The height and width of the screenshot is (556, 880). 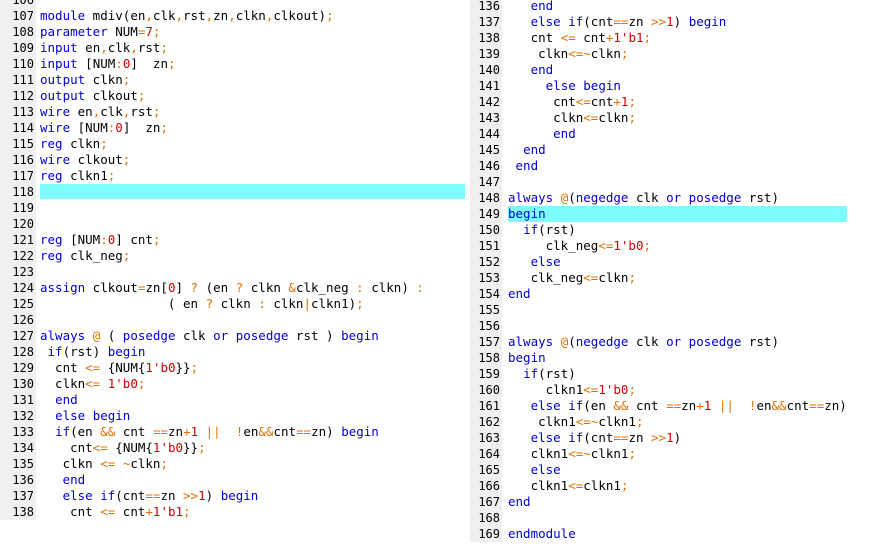 I want to click on code-line-text: clk_neg<=clkn;, so click(x=572, y=278).